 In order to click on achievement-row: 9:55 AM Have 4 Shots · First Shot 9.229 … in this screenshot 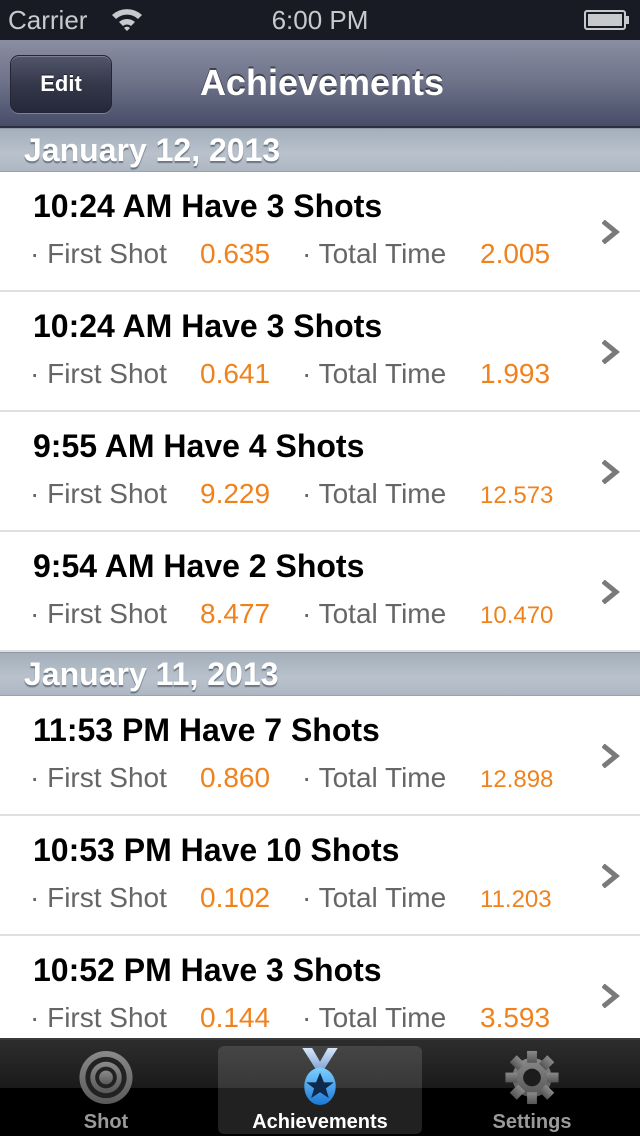, I will do `click(320, 472)`.